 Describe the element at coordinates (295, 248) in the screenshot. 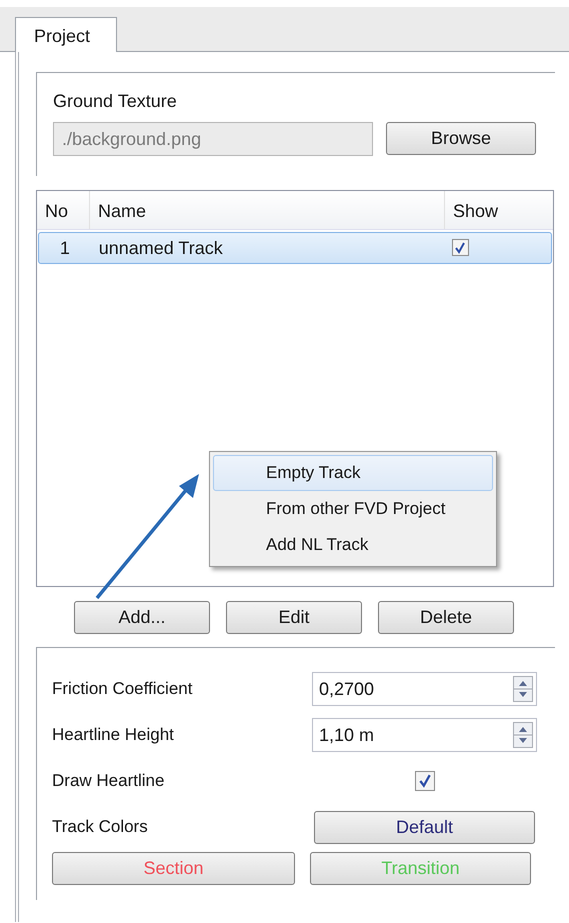

I see `table-row: 1 unnamed Track` at that location.